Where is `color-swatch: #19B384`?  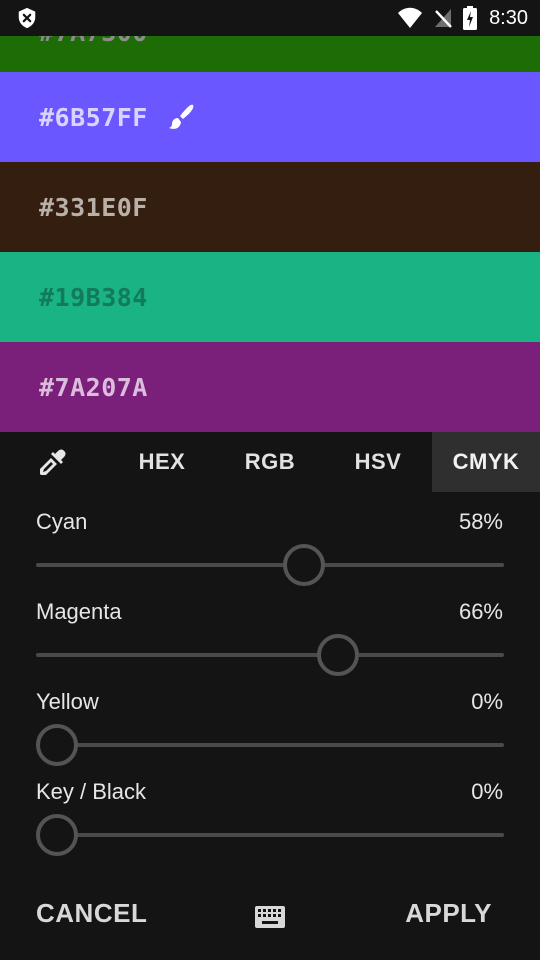 color-swatch: #19B384 is located at coordinates (270, 297).